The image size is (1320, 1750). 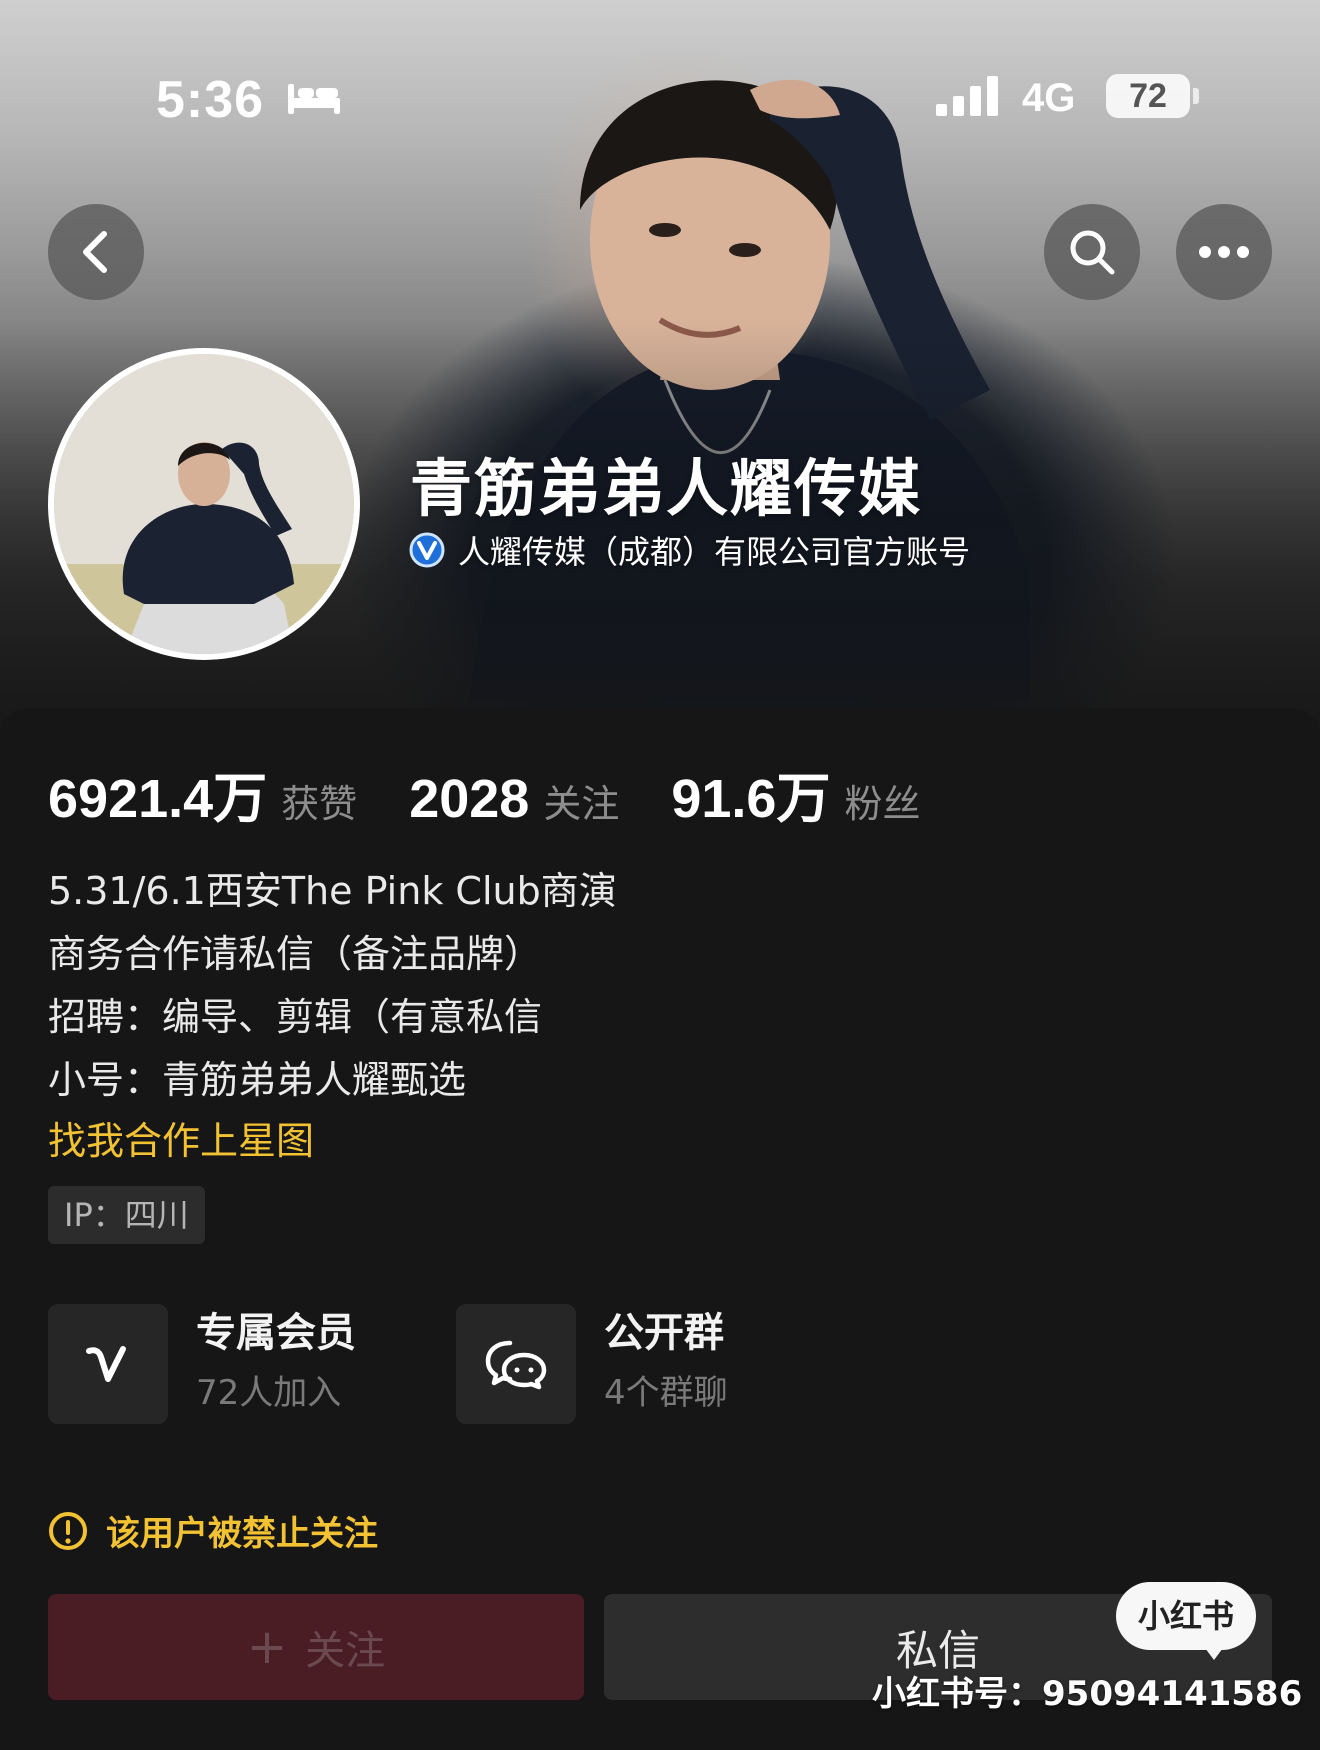 I want to click on watermark-logo: 小红书, so click(x=1186, y=1616).